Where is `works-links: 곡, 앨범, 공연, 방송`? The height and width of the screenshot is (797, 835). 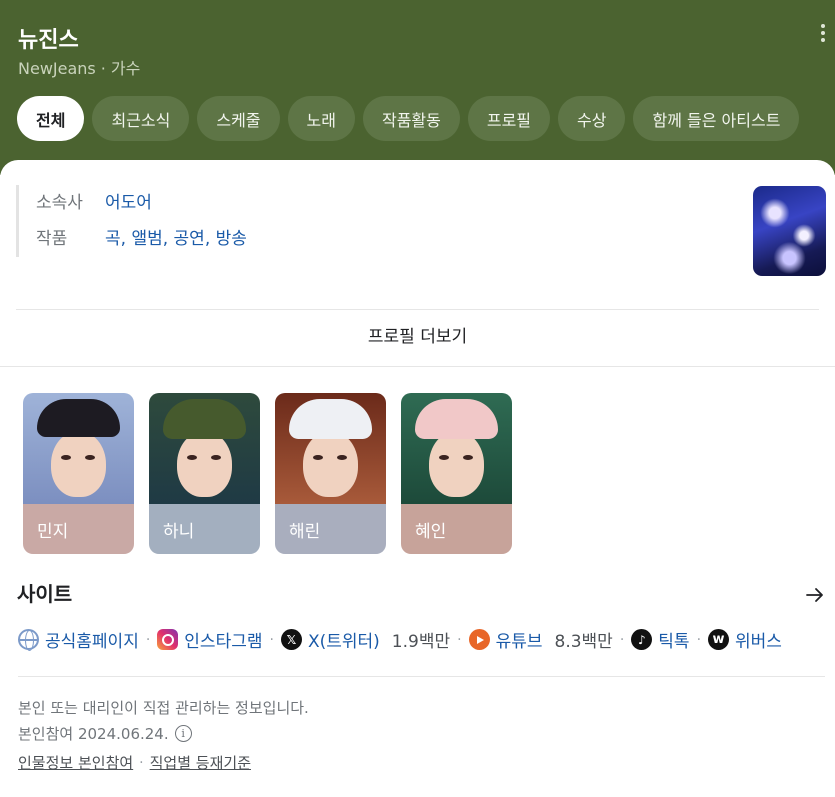
works-links: 곡, 앨범, 공연, 방송 is located at coordinates (176, 239).